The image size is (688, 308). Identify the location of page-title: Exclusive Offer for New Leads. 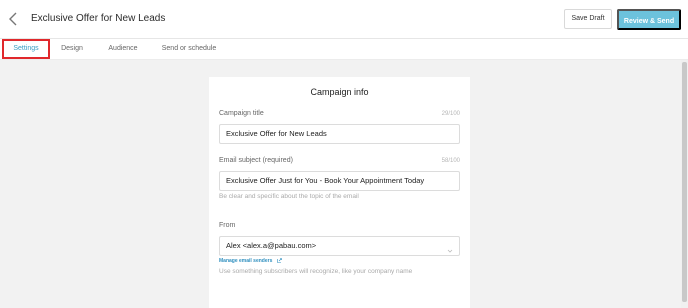
(98, 18).